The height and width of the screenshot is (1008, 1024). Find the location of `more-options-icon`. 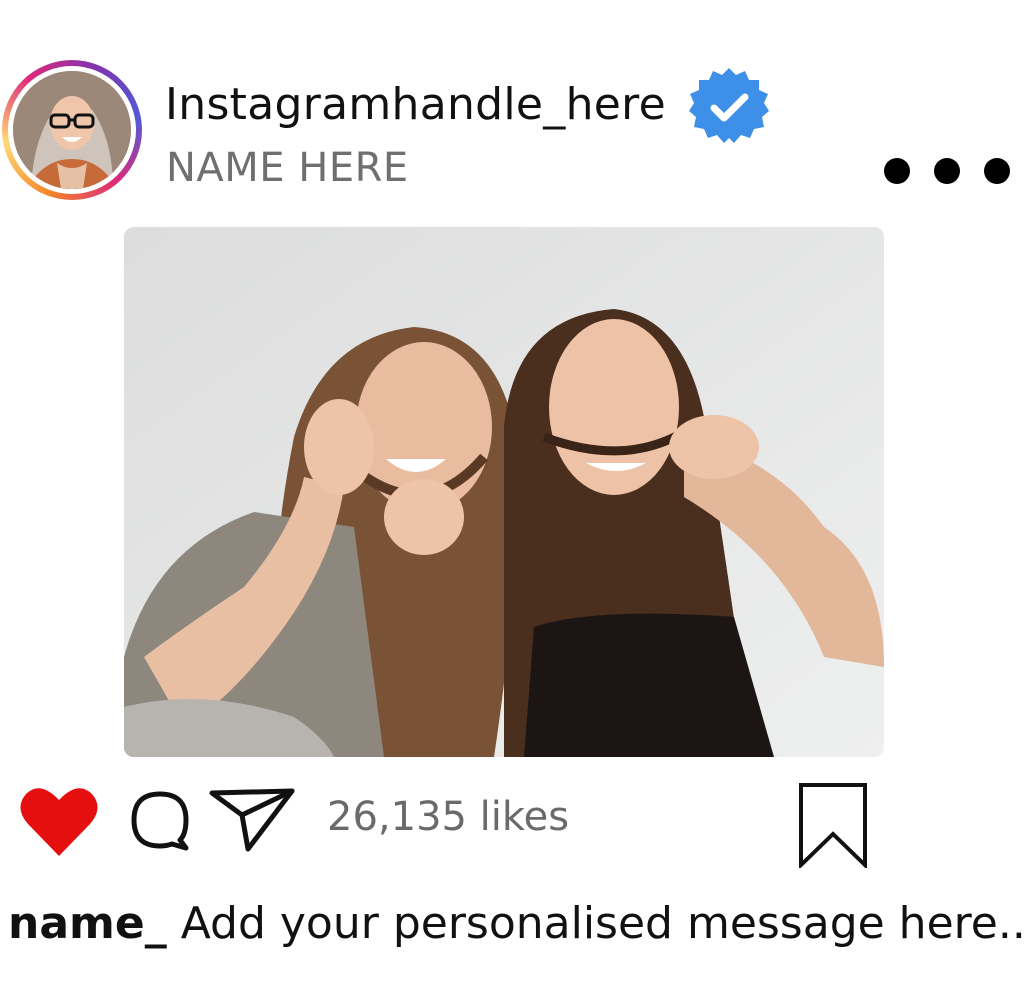

more-options-icon is located at coordinates (947, 171).